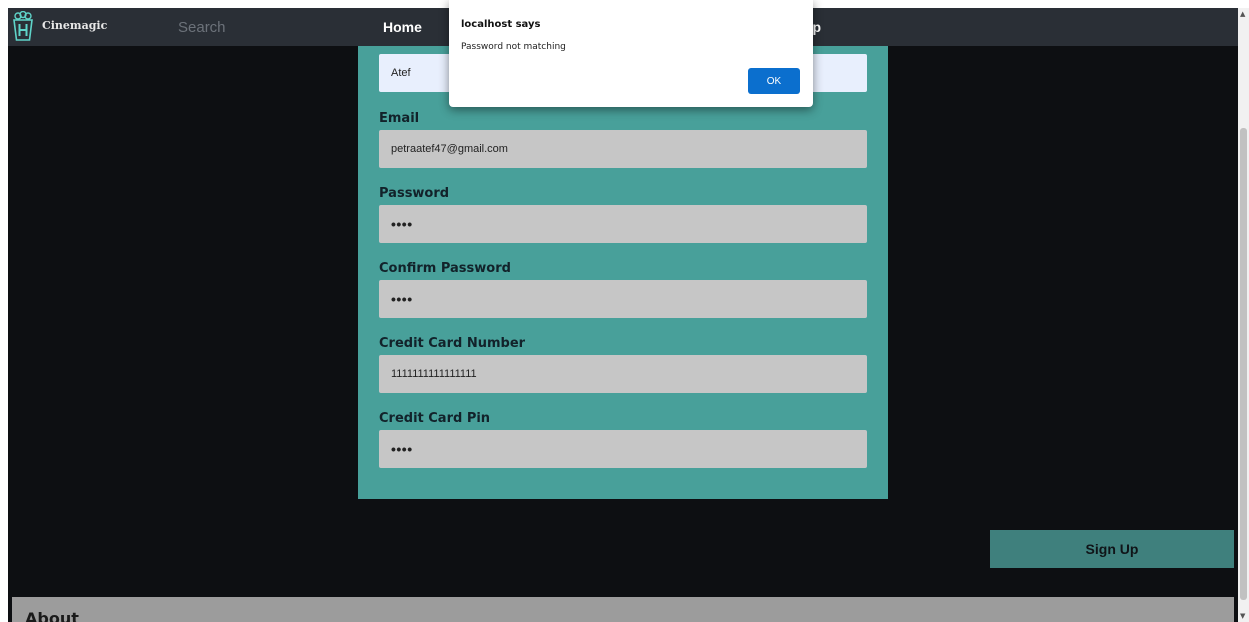  What do you see at coordinates (1242, 616) in the screenshot?
I see `scroll-down-arrow-icon: ▼` at bounding box center [1242, 616].